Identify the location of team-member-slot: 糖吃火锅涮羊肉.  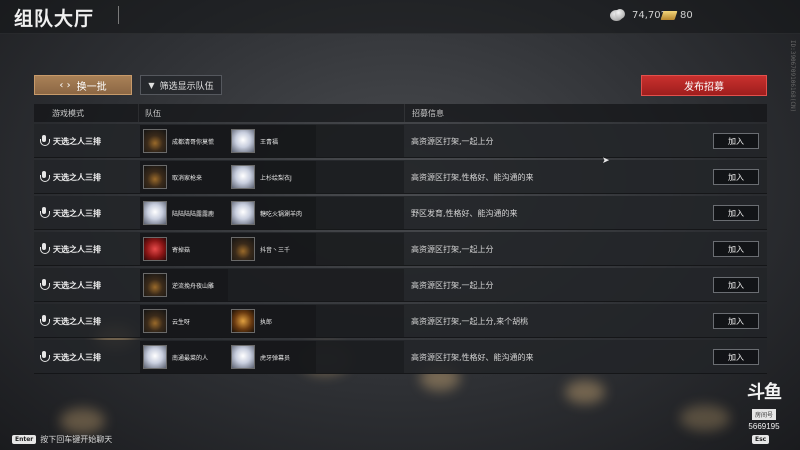
(272, 213).